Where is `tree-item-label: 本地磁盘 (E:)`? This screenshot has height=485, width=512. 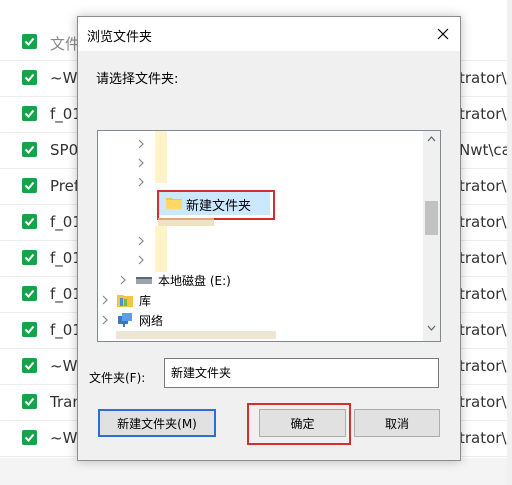
tree-item-label: 本地磁盘 (E:) is located at coordinates (194, 280).